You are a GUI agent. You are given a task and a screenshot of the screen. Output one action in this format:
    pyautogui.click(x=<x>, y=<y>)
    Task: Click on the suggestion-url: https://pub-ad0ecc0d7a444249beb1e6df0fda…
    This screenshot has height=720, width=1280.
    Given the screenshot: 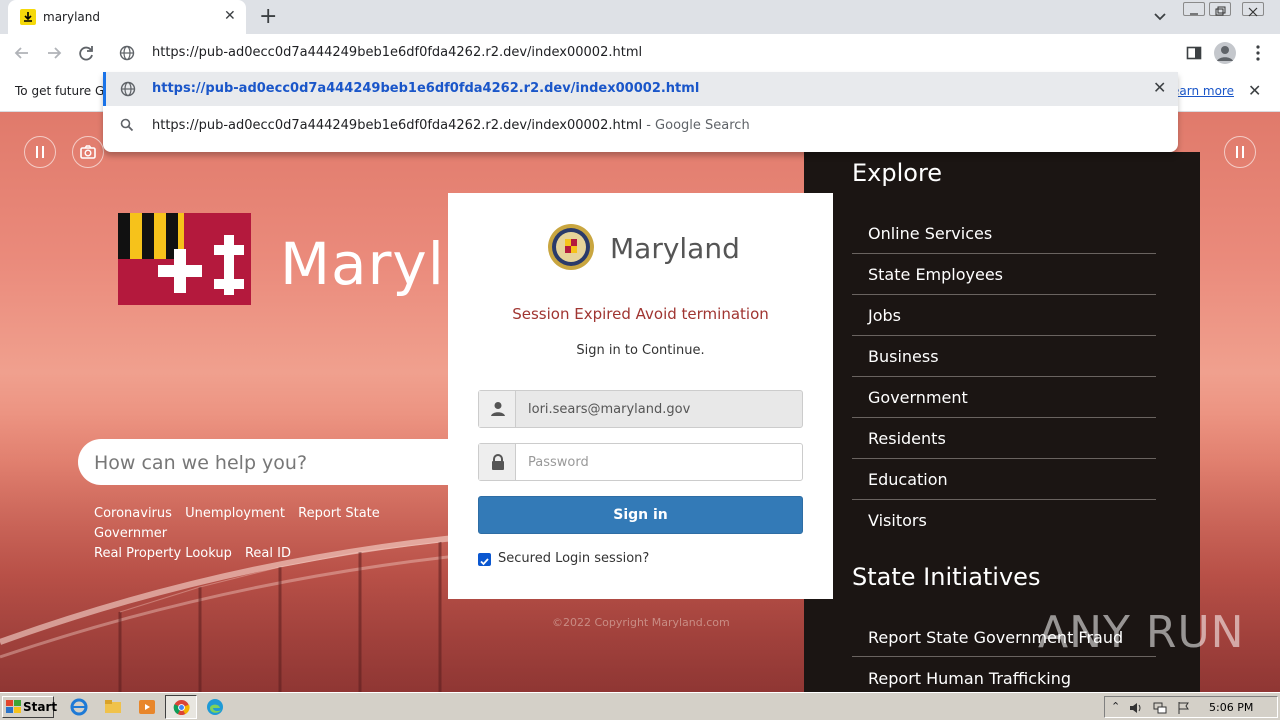 What is the action you would take?
    pyautogui.click(x=425, y=88)
    